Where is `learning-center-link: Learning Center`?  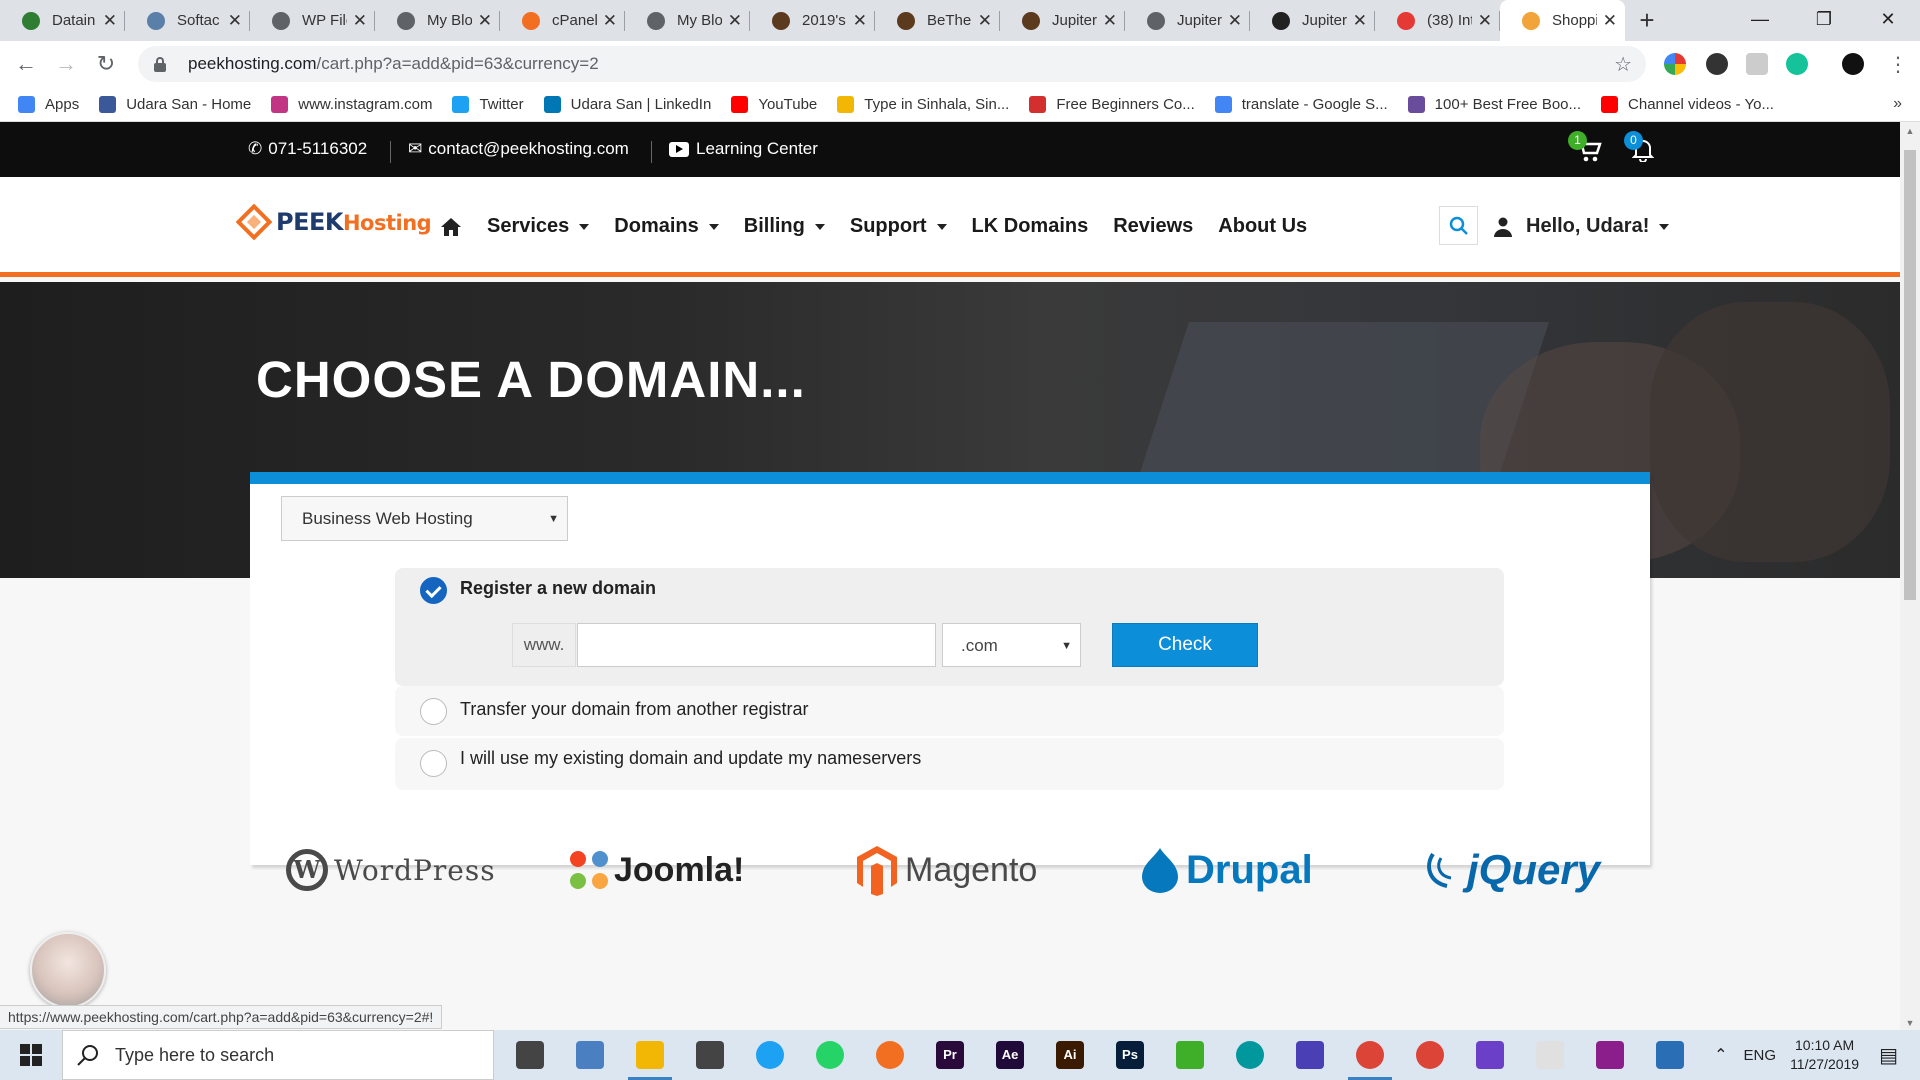 learning-center-link: Learning Center is located at coordinates (743, 149).